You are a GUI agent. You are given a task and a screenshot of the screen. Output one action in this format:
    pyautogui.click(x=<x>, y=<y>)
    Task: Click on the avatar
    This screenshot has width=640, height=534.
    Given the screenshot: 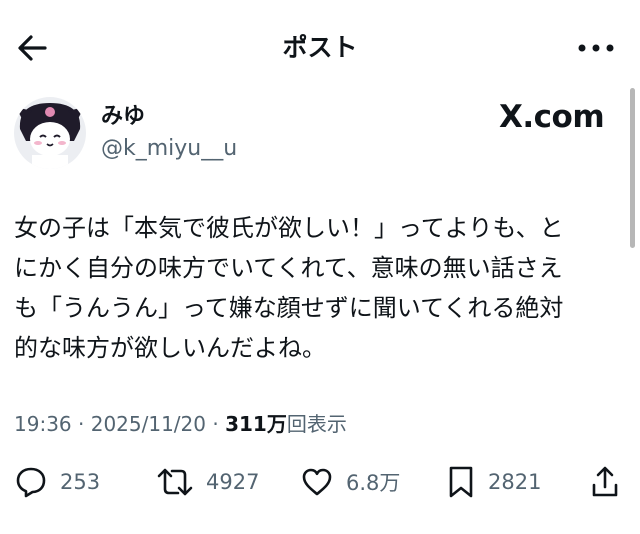 What is the action you would take?
    pyautogui.click(x=50, y=133)
    